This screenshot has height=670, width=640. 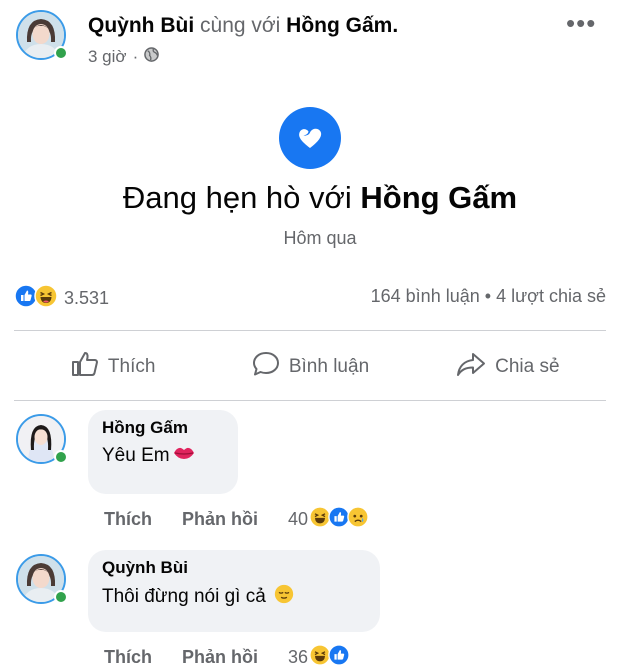 I want to click on haha-reaction-icon, so click(x=46, y=298).